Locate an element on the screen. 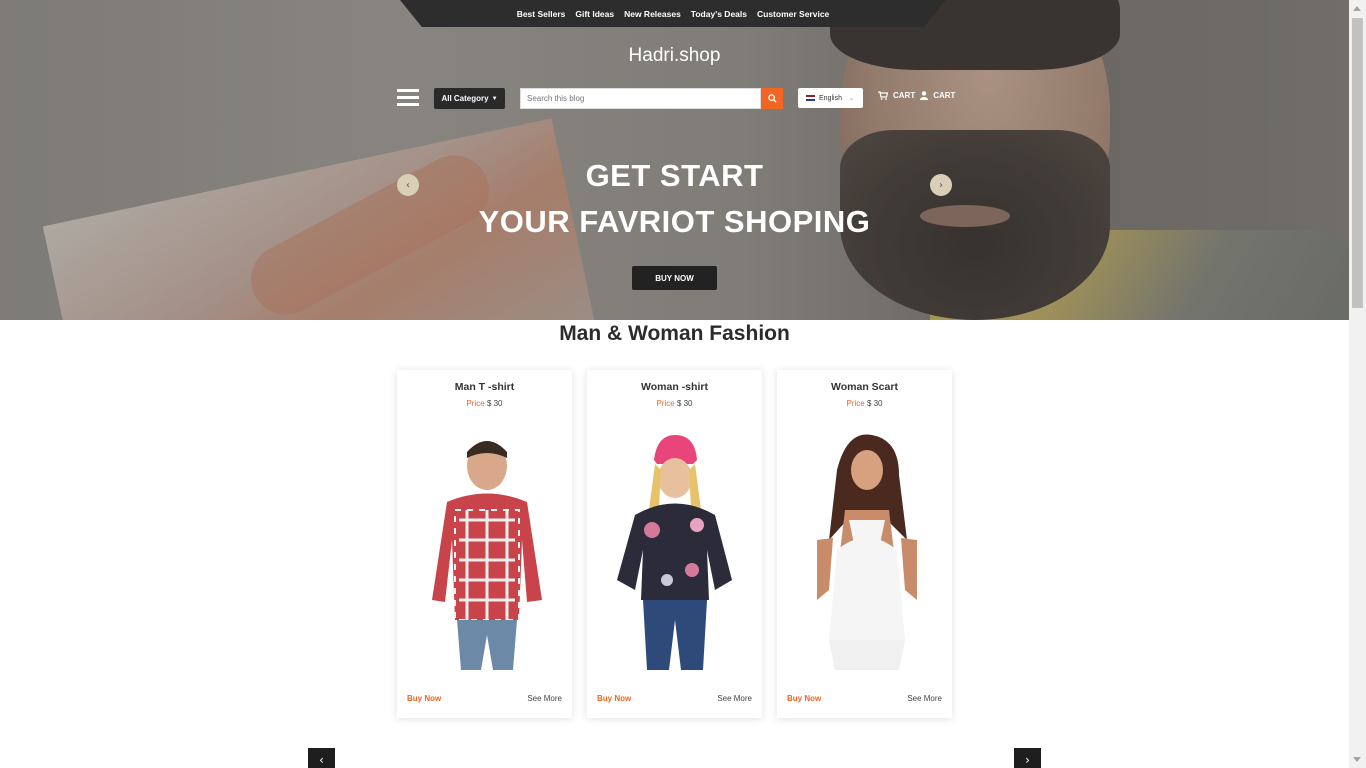  carousel-next-button: › is located at coordinates (1027, 758).